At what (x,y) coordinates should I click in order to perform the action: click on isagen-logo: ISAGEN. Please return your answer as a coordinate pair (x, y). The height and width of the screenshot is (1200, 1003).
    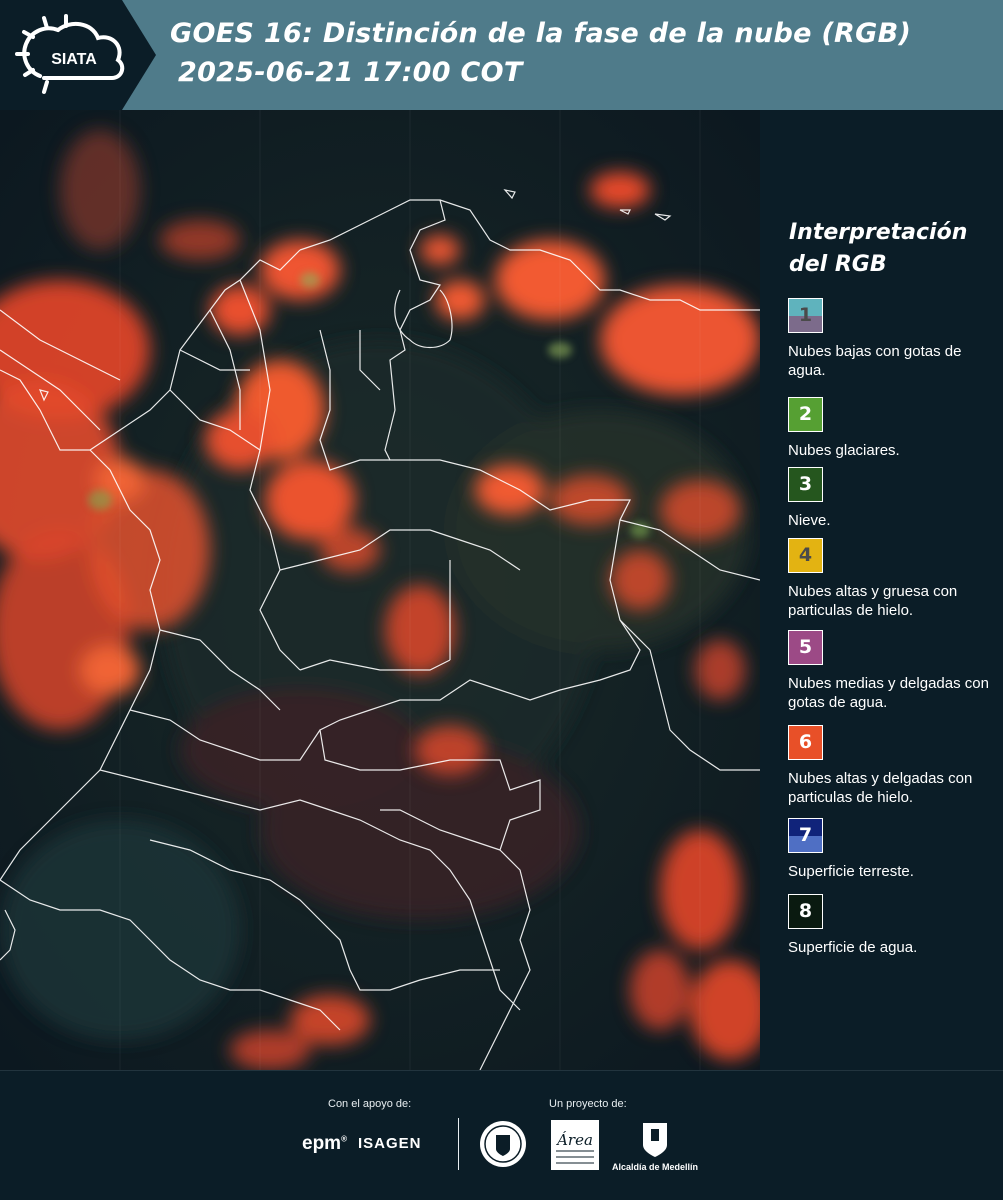
    Looking at the image, I should click on (390, 1143).